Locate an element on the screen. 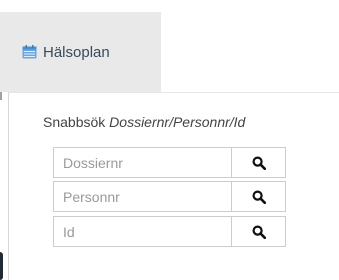 The height and width of the screenshot is (280, 339). heading-prefix: Snabbsök is located at coordinates (76, 122).